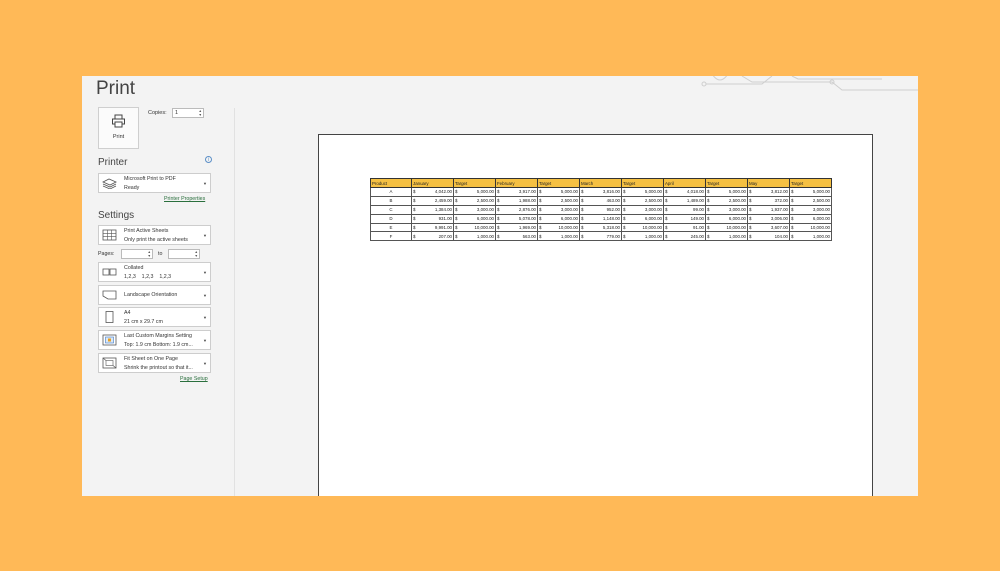  What do you see at coordinates (684, 218) in the screenshot?
I see `value-cell: $149.00` at bounding box center [684, 218].